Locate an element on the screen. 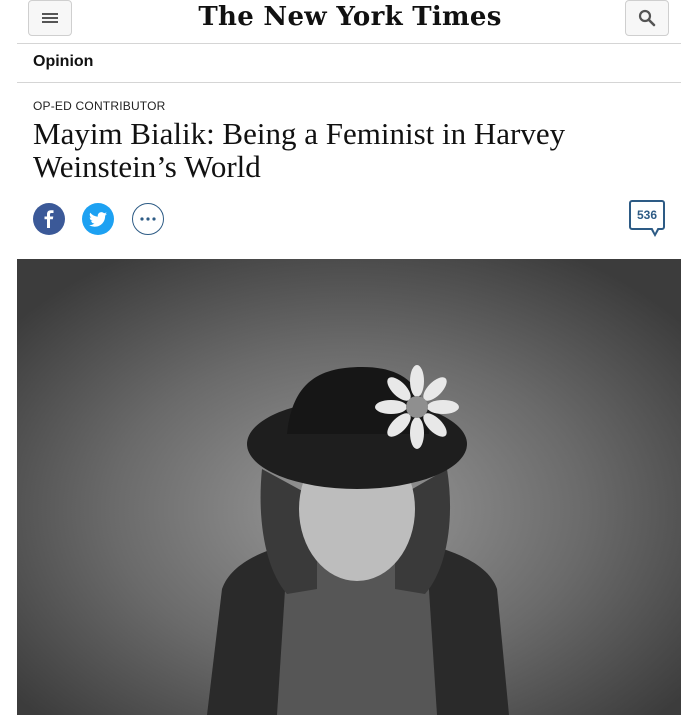 Image resolution: width=700 pixels, height=715 pixels. comment-bubble-tail-inner is located at coordinates (655, 230).